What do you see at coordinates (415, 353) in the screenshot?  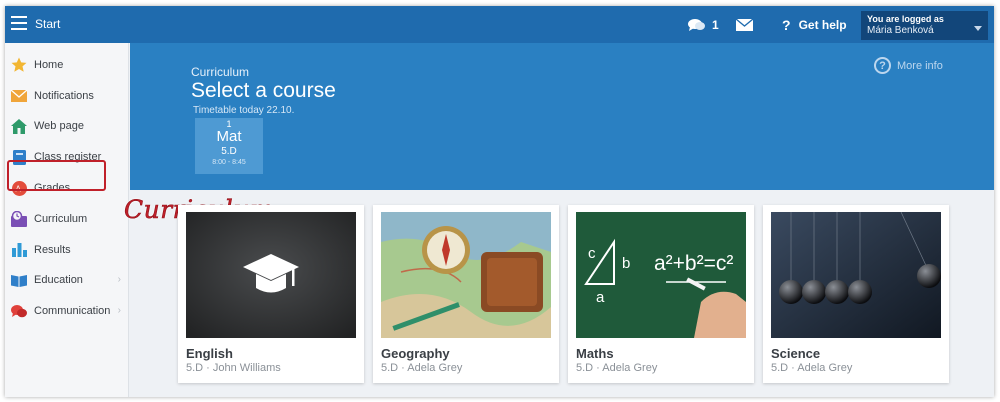 I see `course-name: Geography` at bounding box center [415, 353].